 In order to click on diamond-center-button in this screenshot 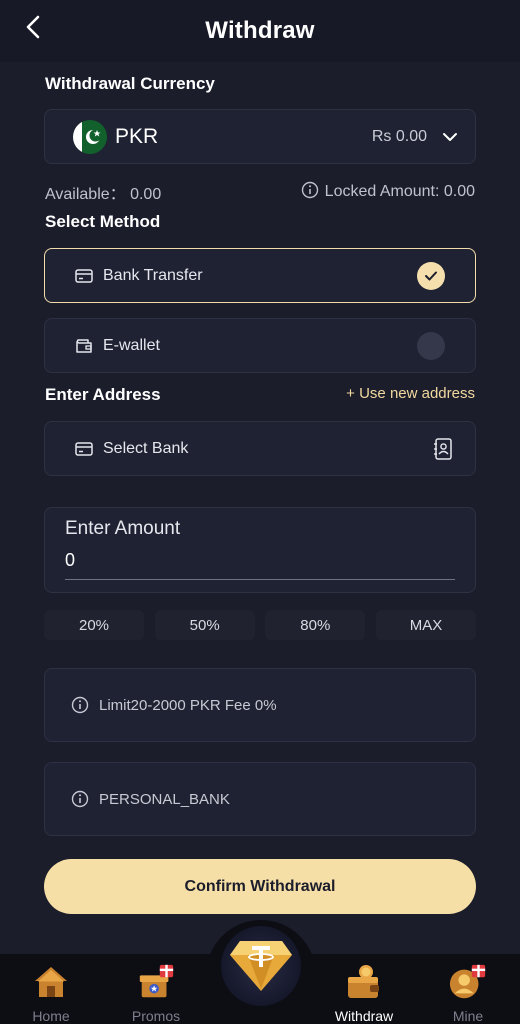, I will do `click(261, 966)`.